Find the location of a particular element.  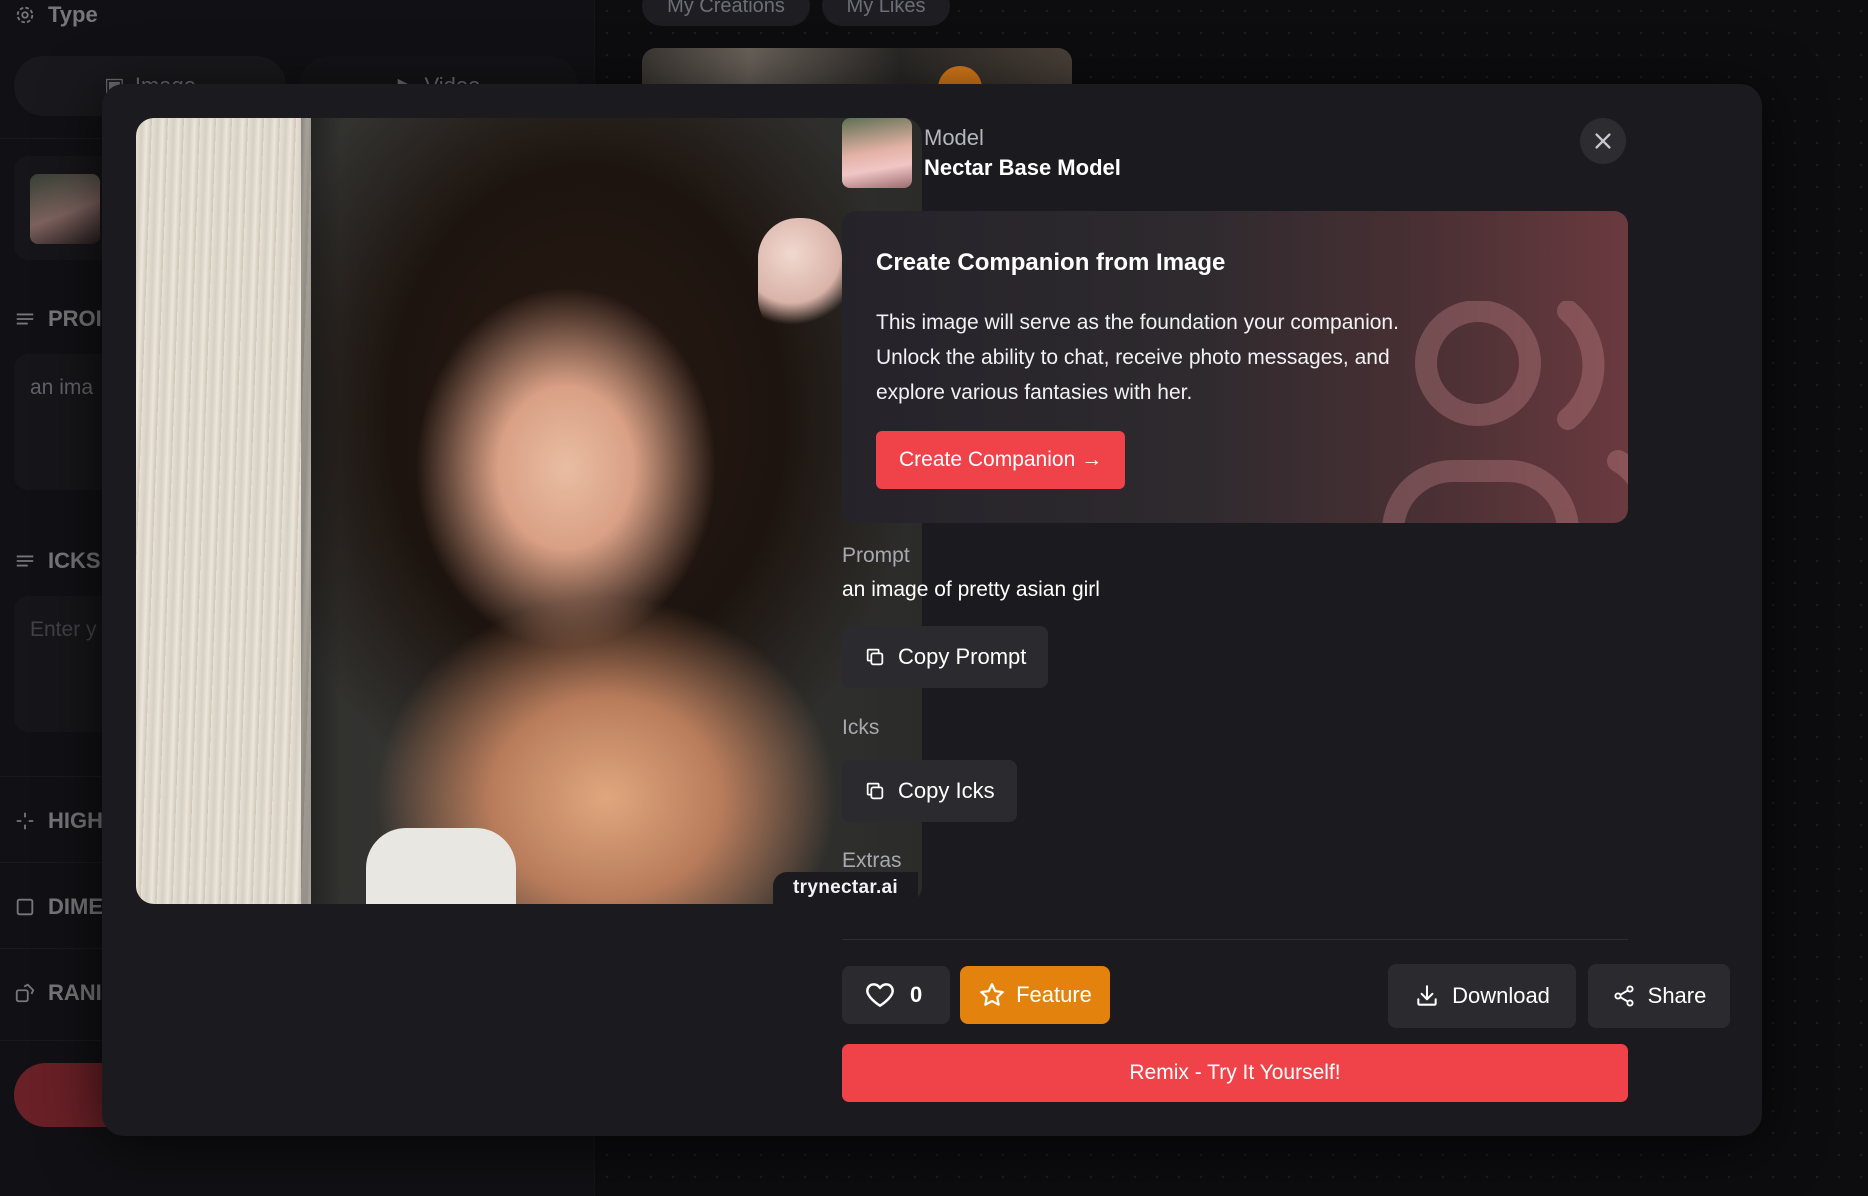

prompt-text: an image of pretty asian girl is located at coordinates (971, 589).